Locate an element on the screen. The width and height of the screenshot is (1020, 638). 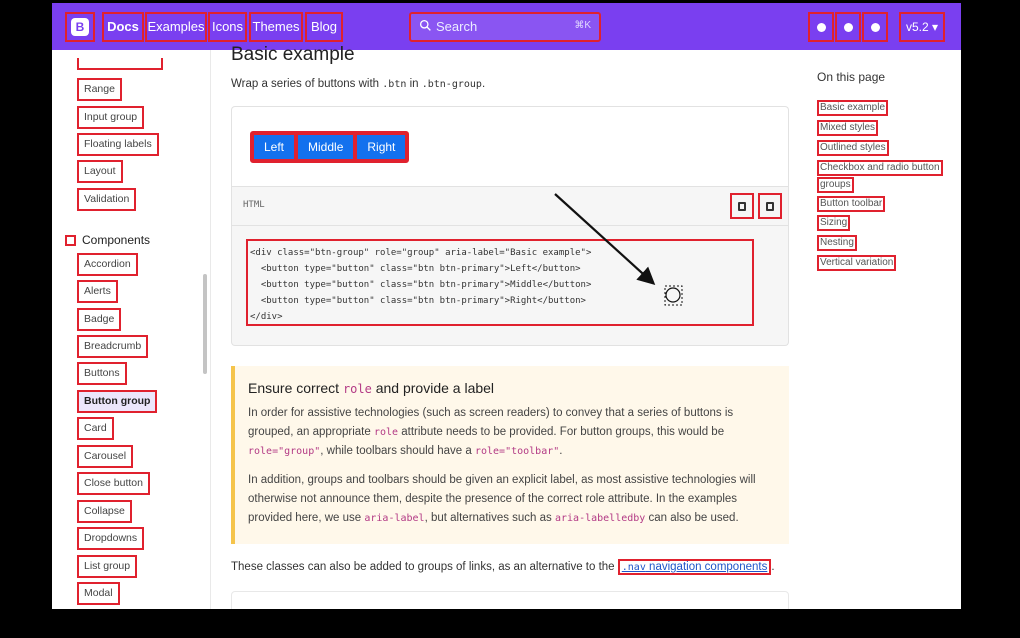
sidebar-item-alerts: Alerts is located at coordinates (97, 291).